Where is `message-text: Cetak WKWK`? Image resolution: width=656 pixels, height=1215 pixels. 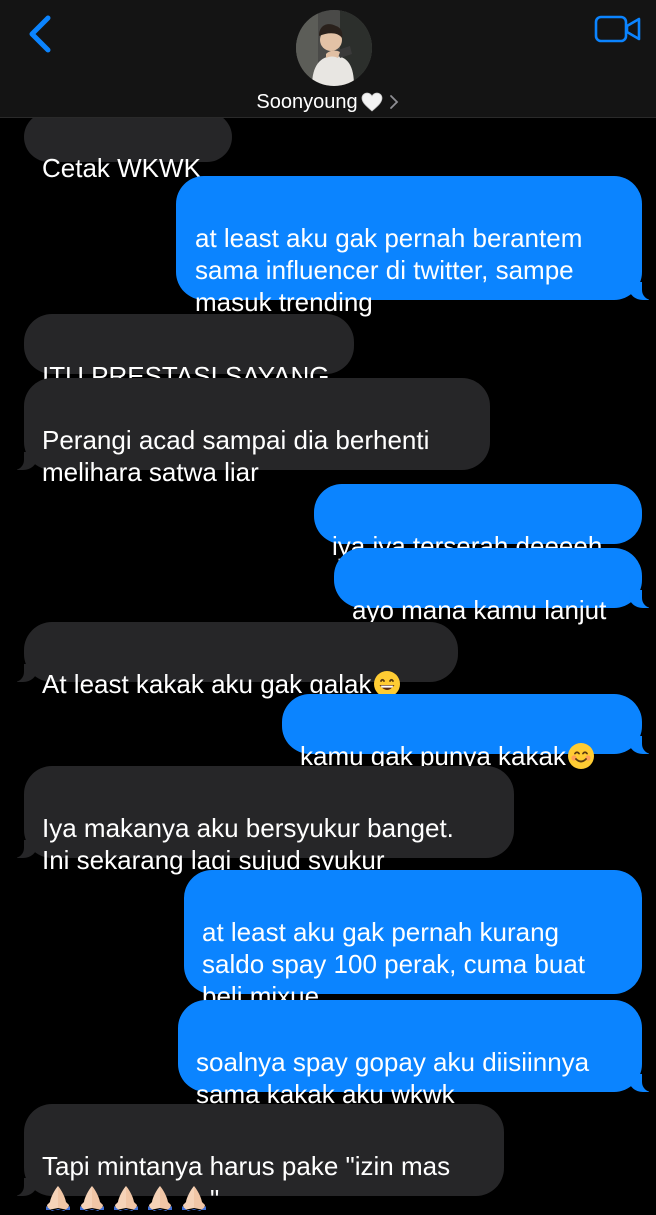 message-text: Cetak WKWK is located at coordinates (121, 168).